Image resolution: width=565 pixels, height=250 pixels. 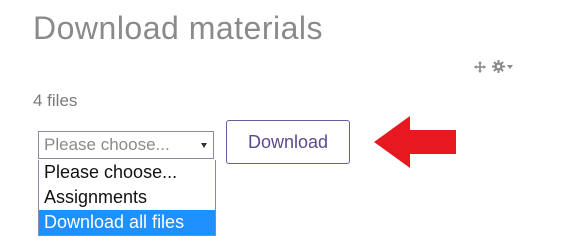 I want to click on annotation-arrow, so click(x=415, y=144).